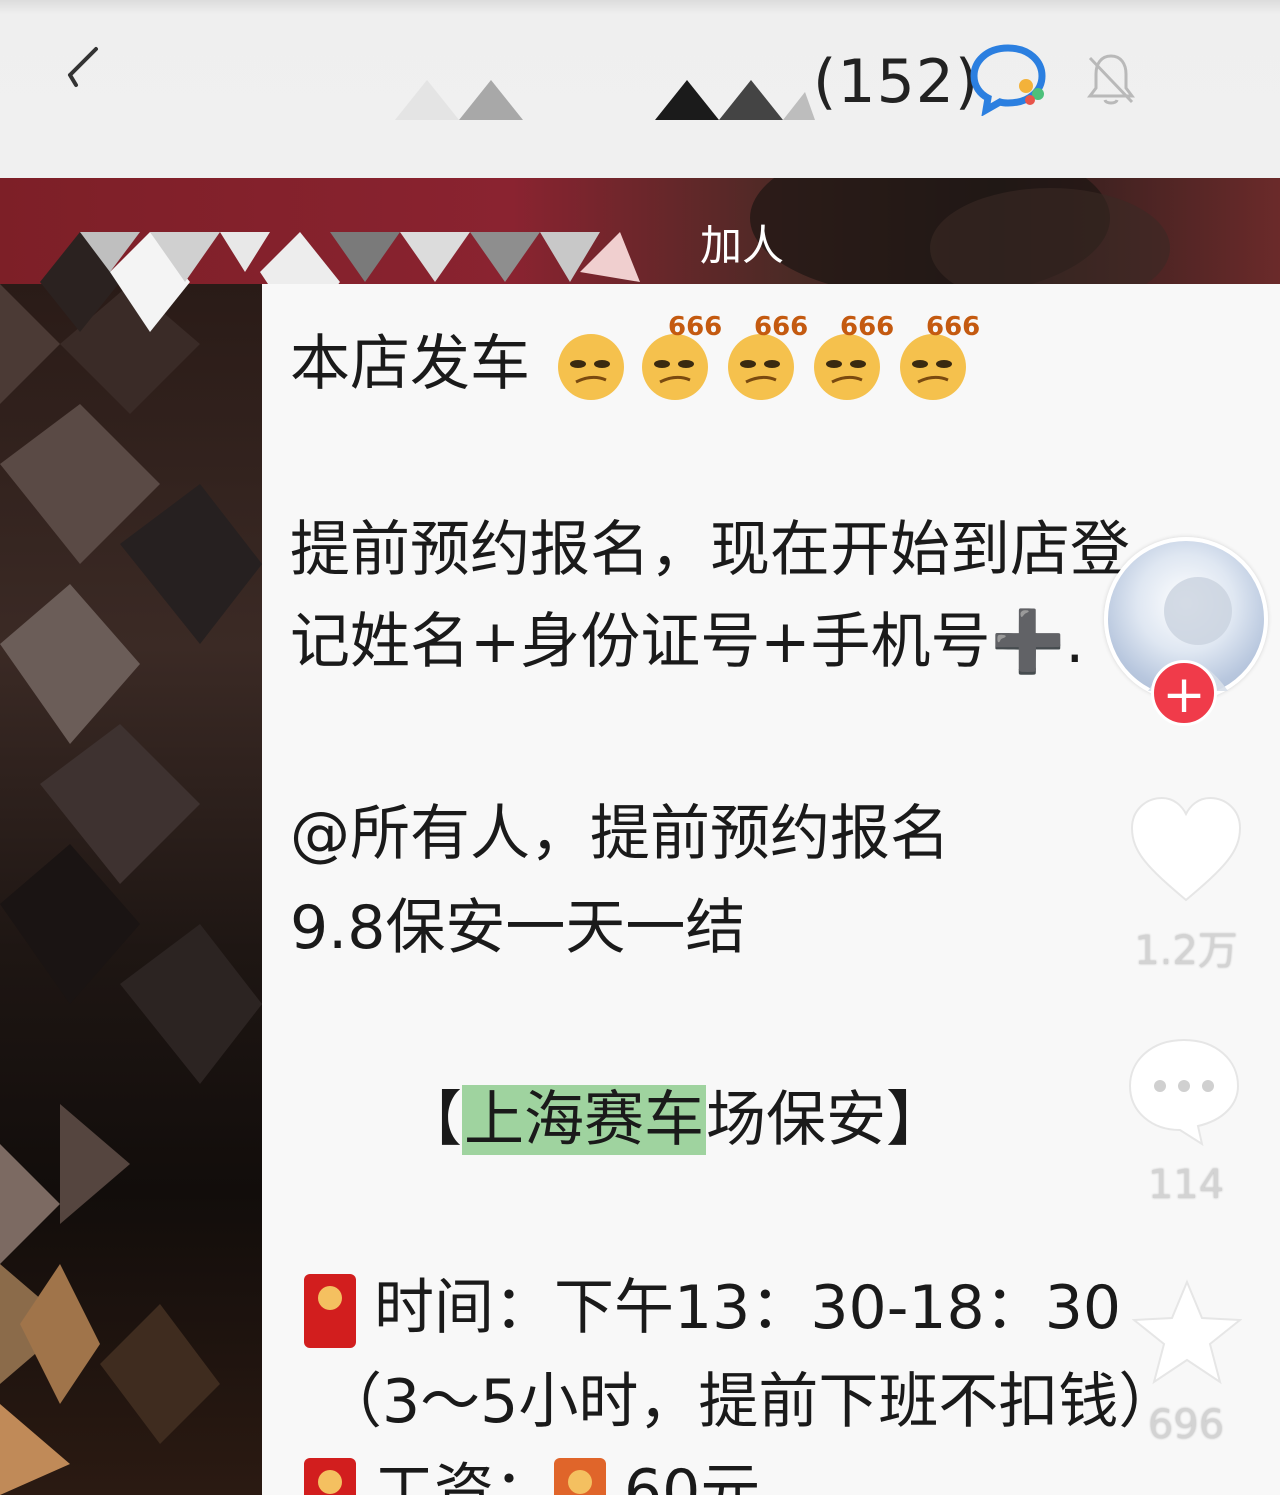 This screenshot has height=1495, width=1280. Describe the element at coordinates (1187, 1333) in the screenshot. I see `star-icon` at that location.